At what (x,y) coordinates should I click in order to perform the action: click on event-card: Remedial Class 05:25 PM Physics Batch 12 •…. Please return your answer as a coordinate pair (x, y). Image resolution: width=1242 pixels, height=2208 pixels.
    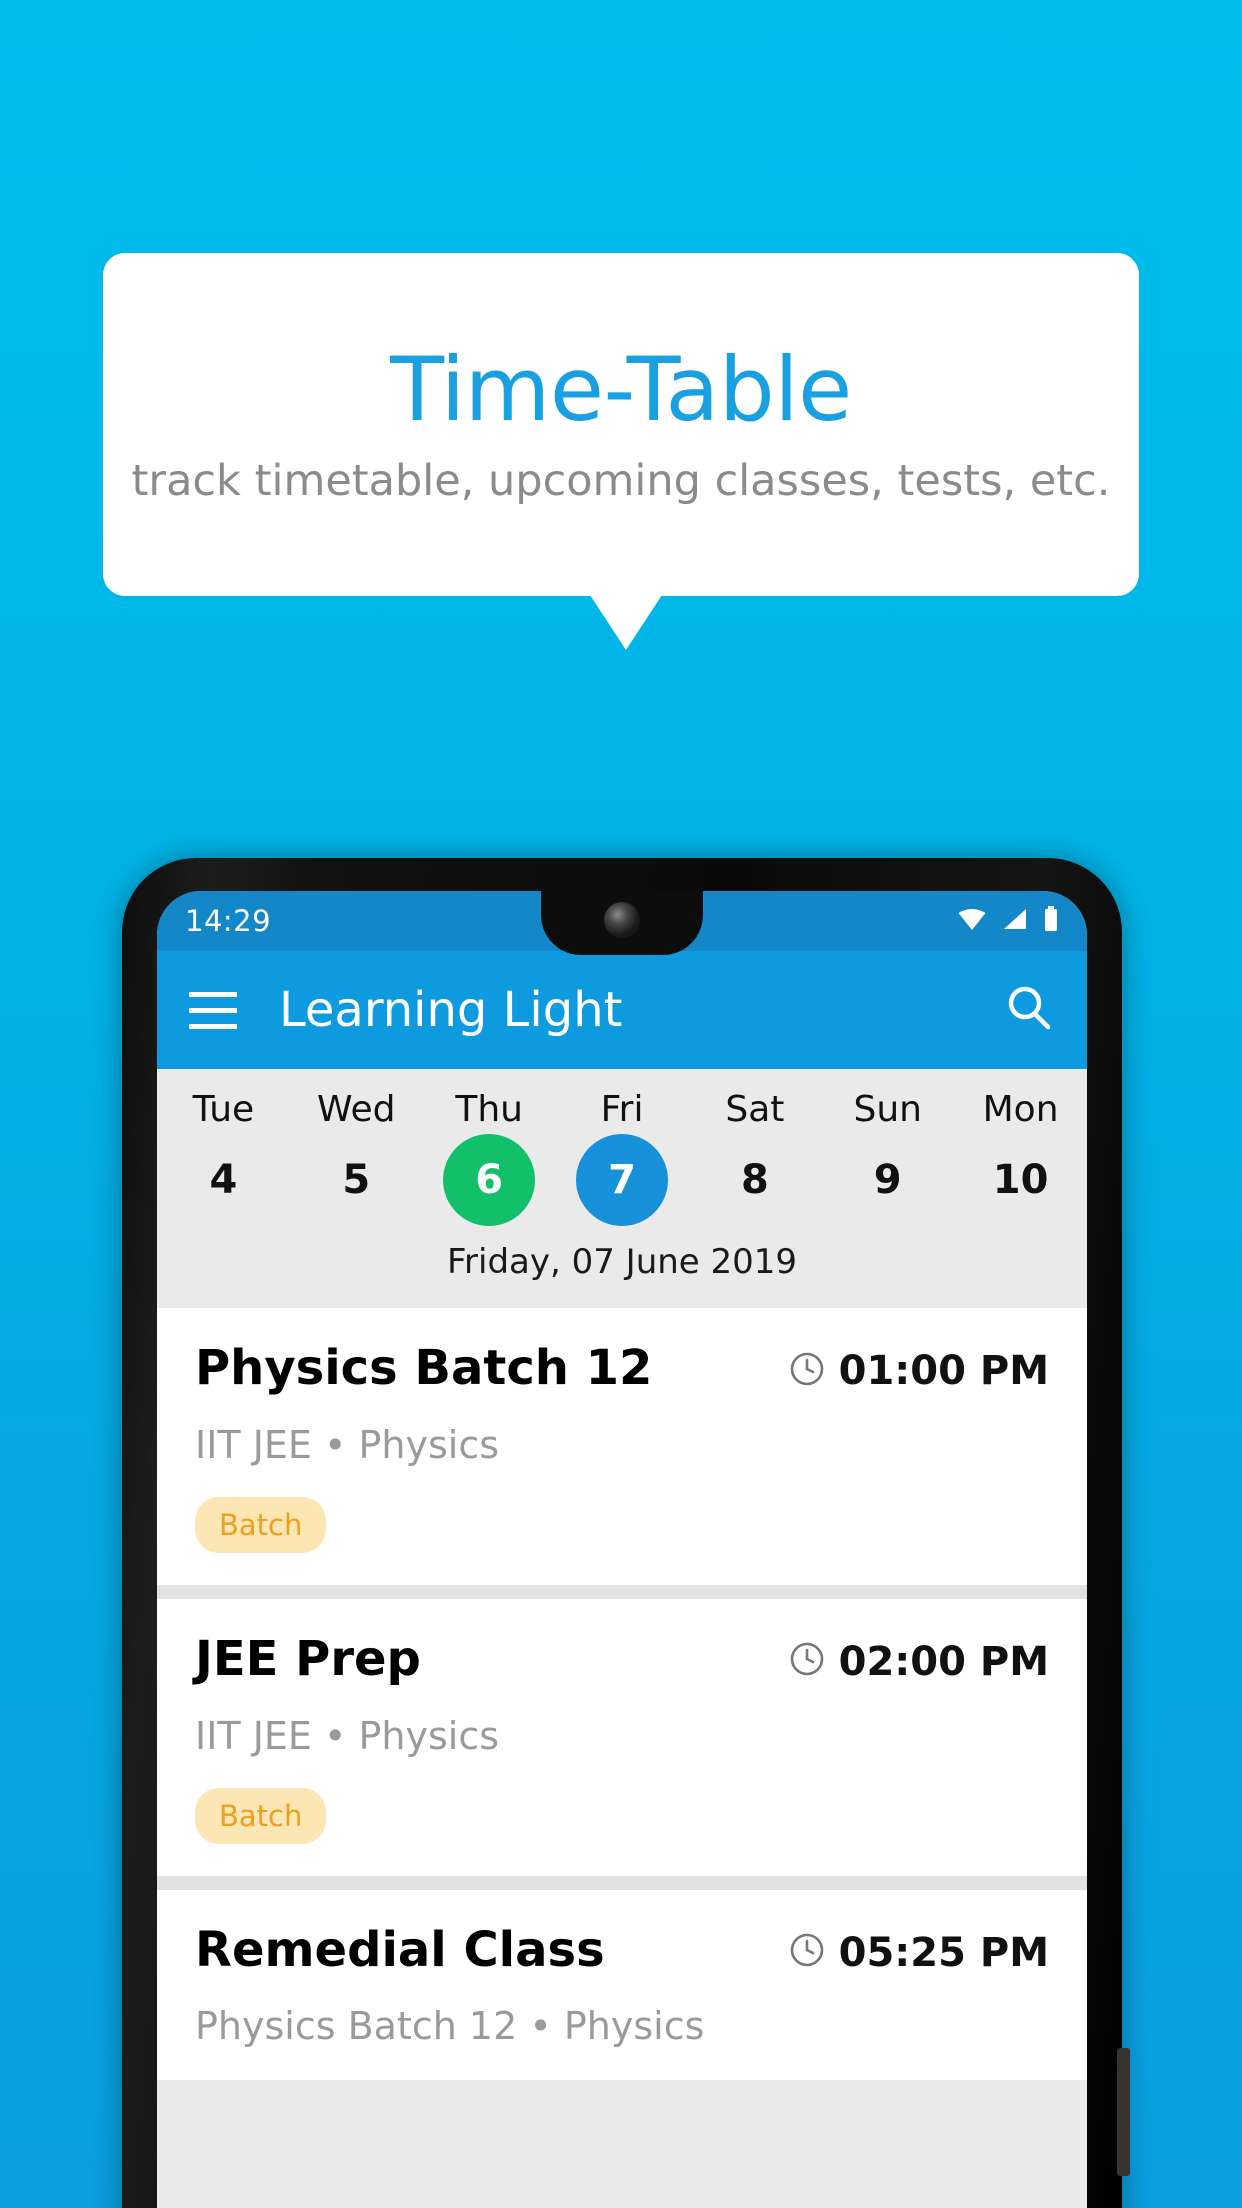
    Looking at the image, I should click on (622, 1985).